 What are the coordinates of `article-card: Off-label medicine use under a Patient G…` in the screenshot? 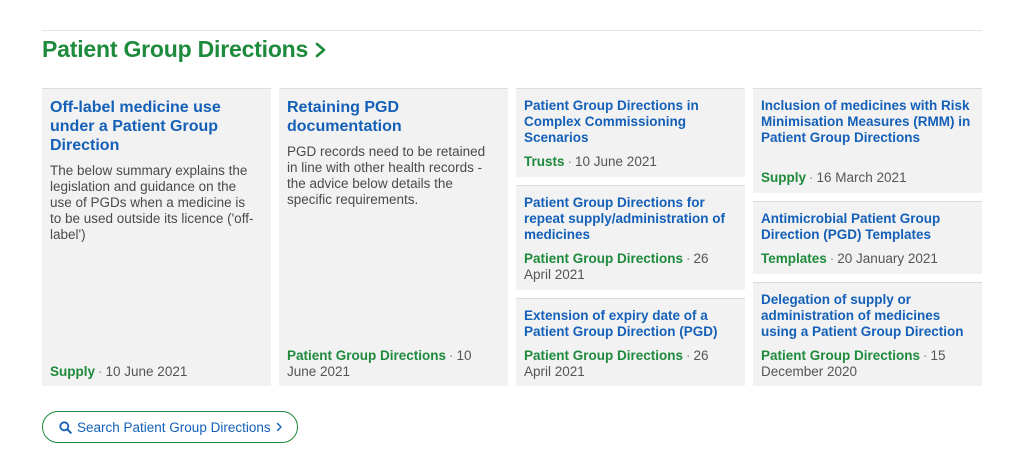 It's located at (156, 237).